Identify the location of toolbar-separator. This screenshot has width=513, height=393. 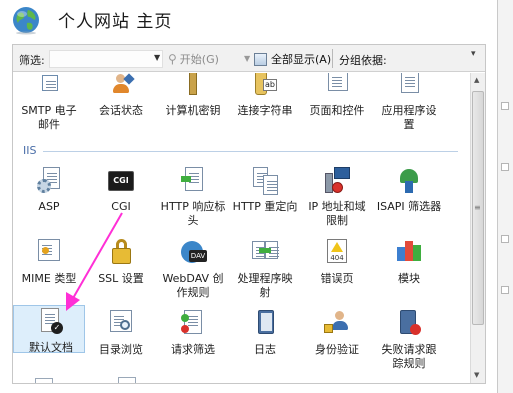
(332, 58).